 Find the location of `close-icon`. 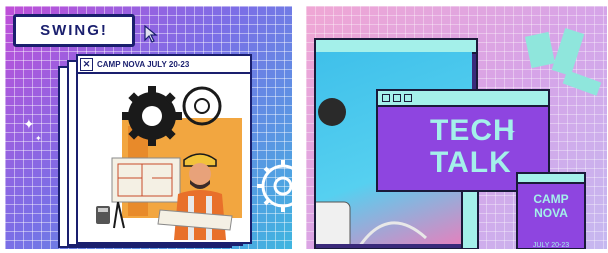

close-icon is located at coordinates (386, 98).